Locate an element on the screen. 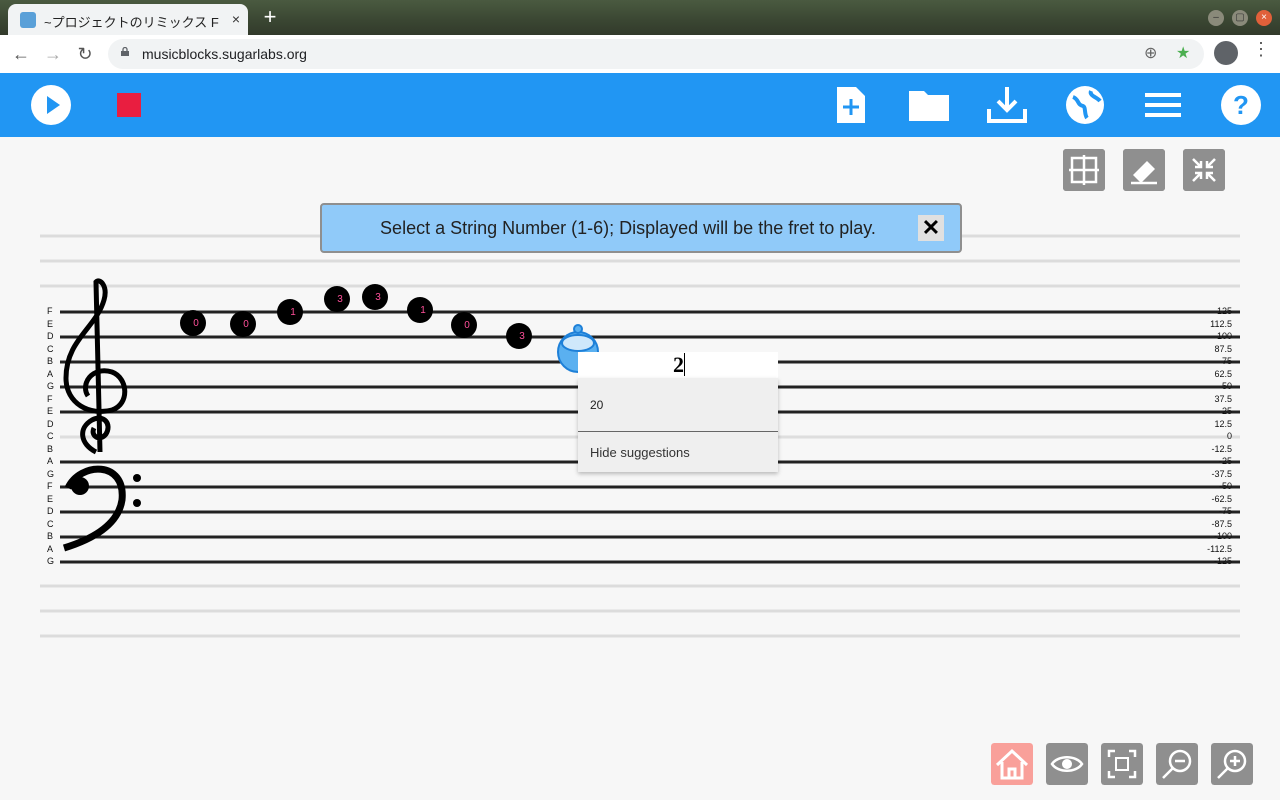 The image size is (1280, 800). y-coordinate-label: -62.5 is located at coordinates (1221, 498).